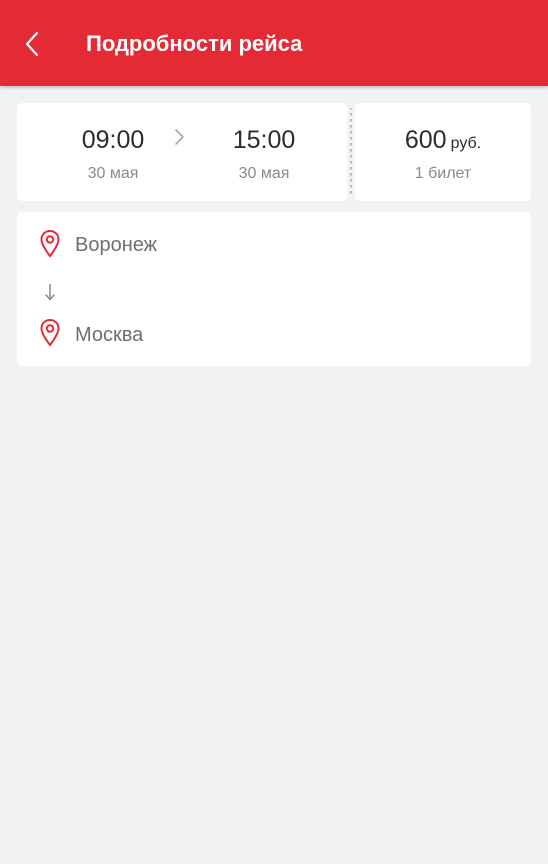 This screenshot has height=864, width=548. What do you see at coordinates (109, 335) in the screenshot?
I see `arrival-city: Москва` at bounding box center [109, 335].